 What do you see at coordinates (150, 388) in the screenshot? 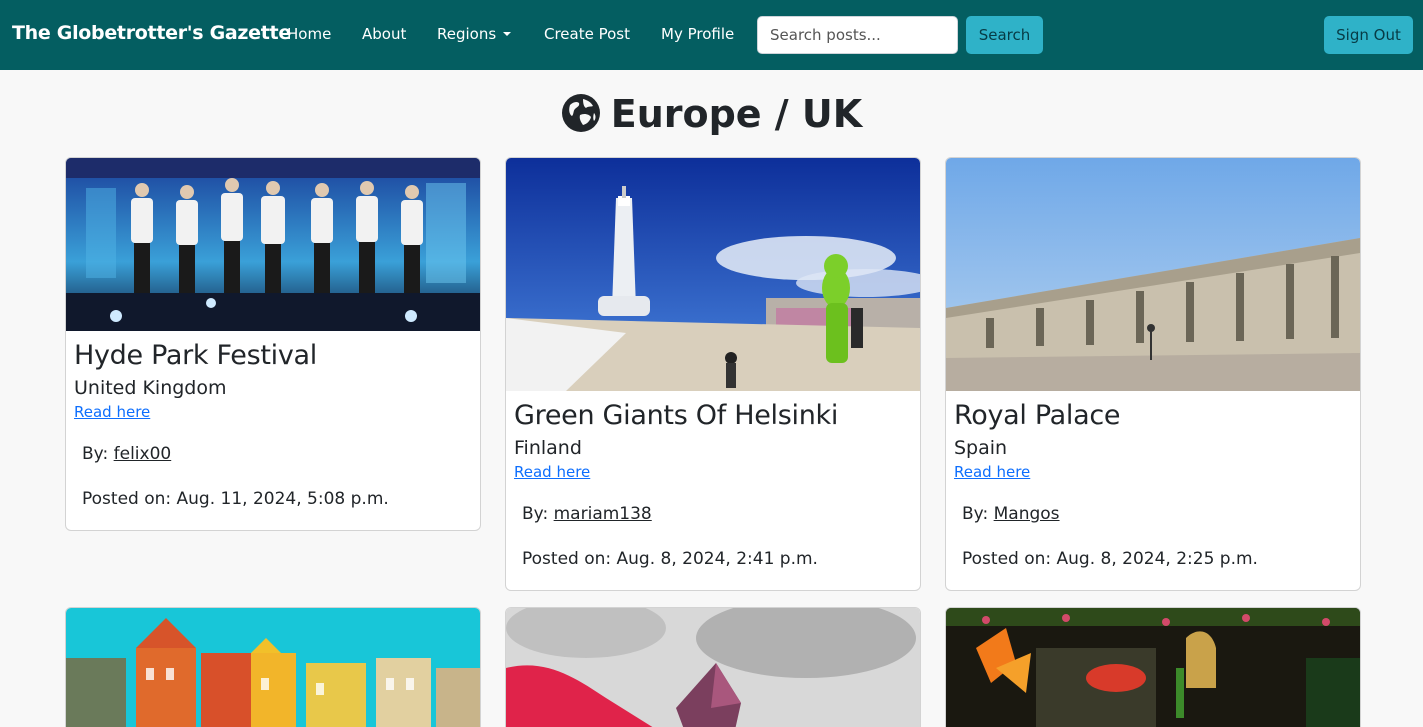
I see `post-country: United Kingdom` at bounding box center [150, 388].